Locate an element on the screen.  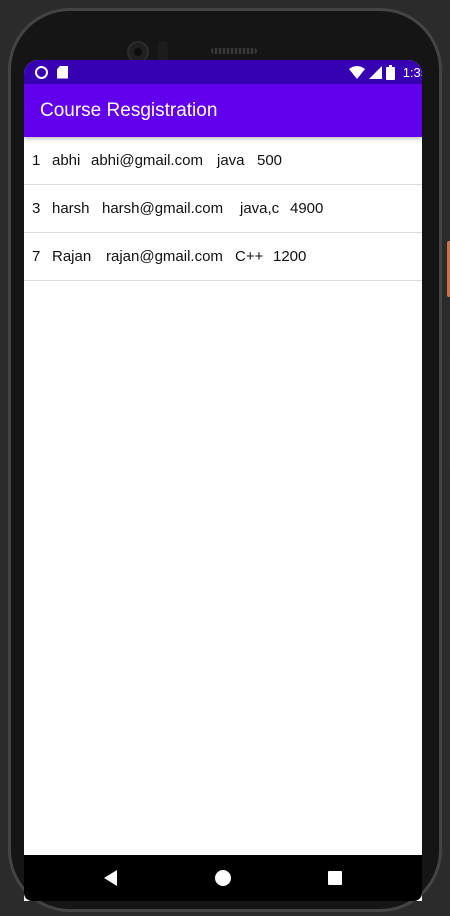
sd-card-icon is located at coordinates (62, 72).